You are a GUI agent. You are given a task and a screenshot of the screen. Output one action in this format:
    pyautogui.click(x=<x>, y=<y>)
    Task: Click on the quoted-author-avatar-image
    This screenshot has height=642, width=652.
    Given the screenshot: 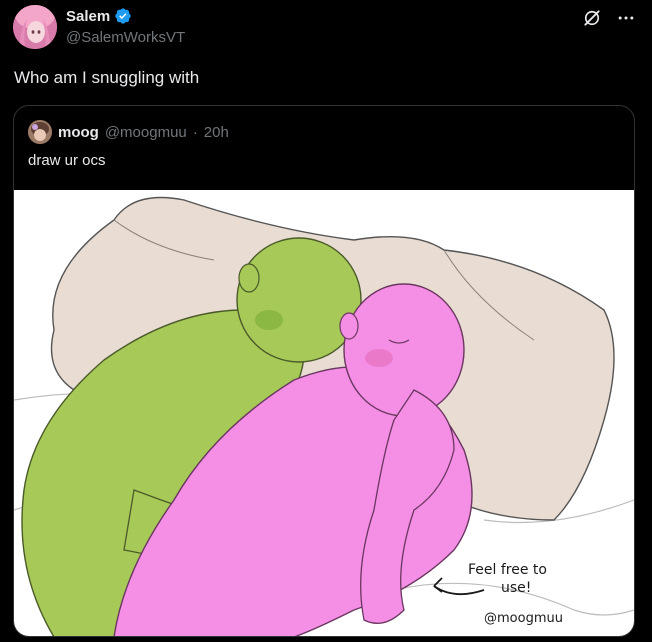 What is the action you would take?
    pyautogui.click(x=40, y=132)
    